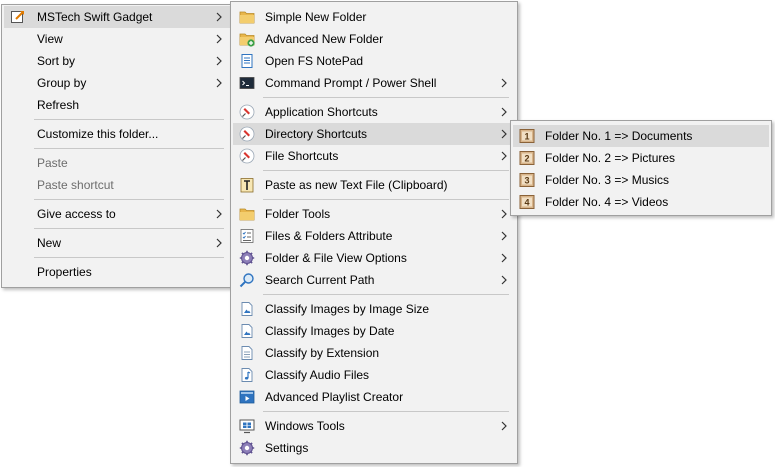 The height and width of the screenshot is (467, 775). I want to click on folder-icon, so click(247, 214).